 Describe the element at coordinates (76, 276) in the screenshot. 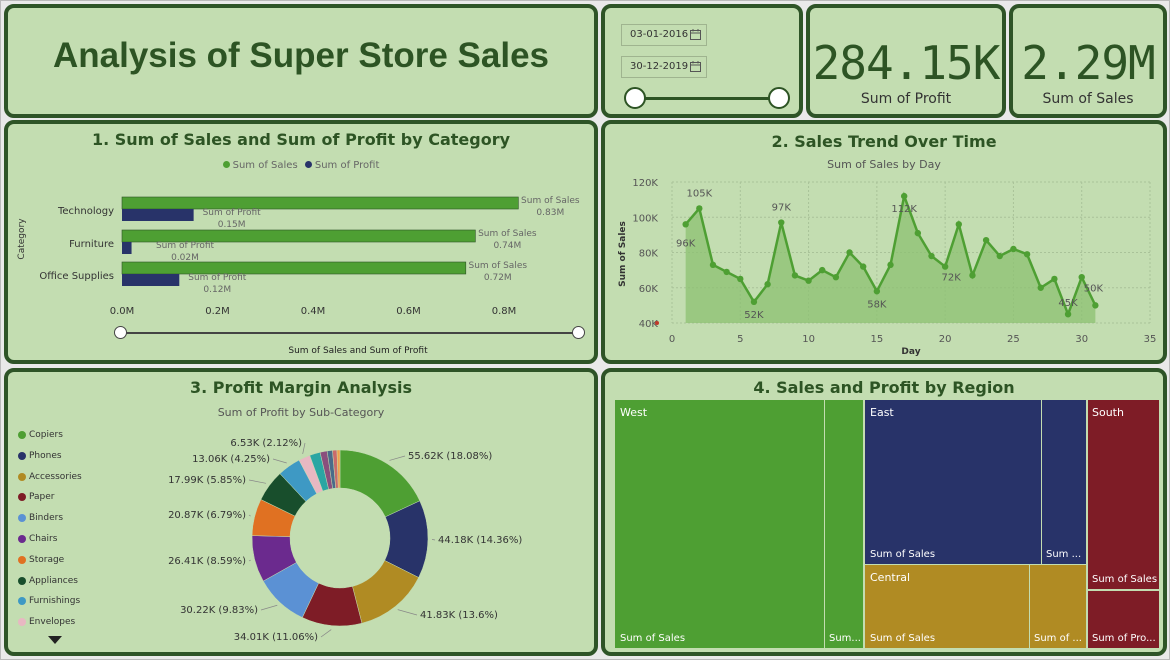

I see `category-label: Office Supplies` at that location.